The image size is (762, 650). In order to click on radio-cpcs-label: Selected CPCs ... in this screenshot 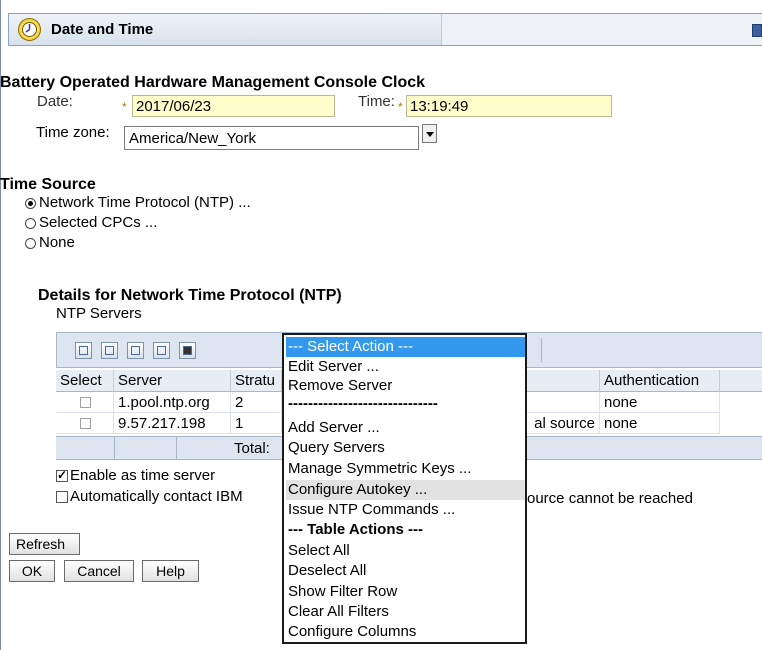, I will do `click(98, 222)`.